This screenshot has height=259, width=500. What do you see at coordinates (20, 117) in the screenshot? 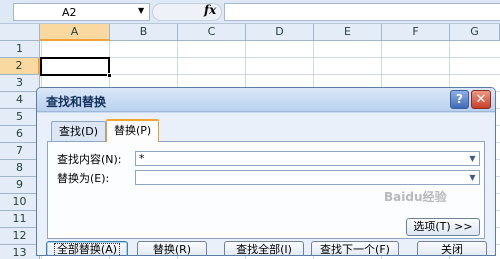
I see `row-header-5: 5` at bounding box center [20, 117].